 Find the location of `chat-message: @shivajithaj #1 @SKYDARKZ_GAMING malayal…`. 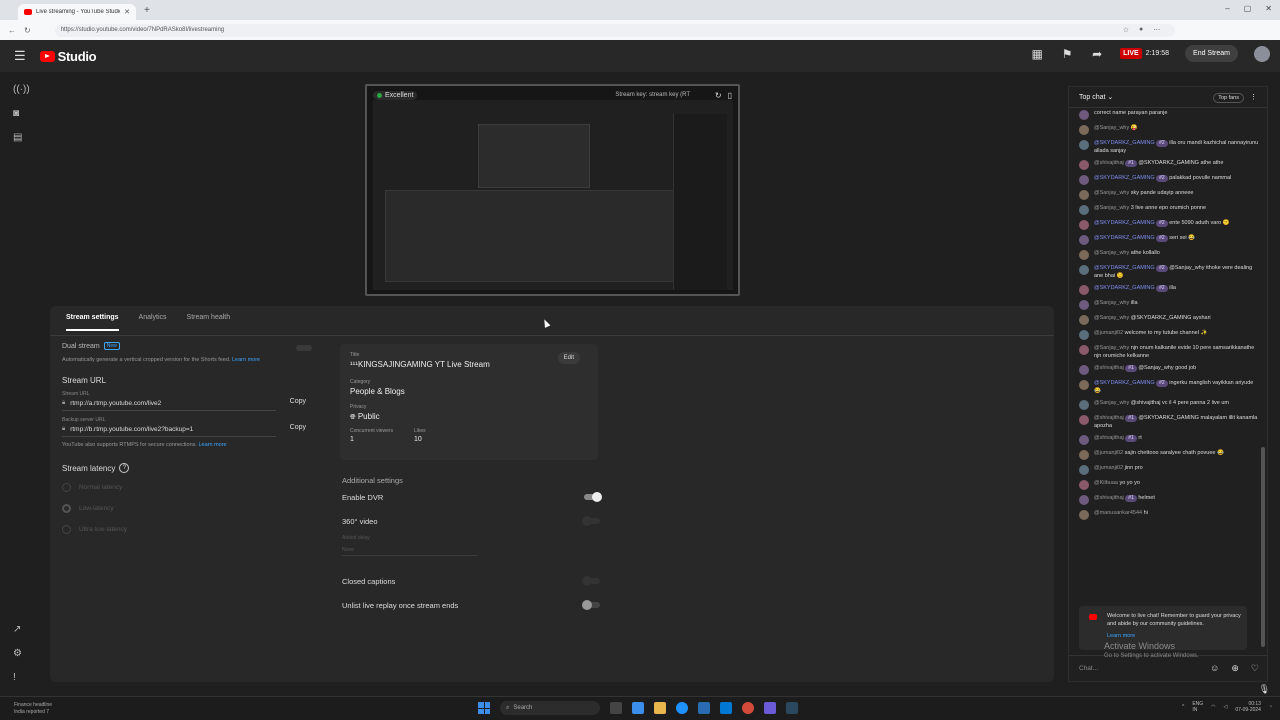

chat-message: @shivajithaj #1 @SKYDARKZ_GAMING malayal… is located at coordinates (1168, 422).